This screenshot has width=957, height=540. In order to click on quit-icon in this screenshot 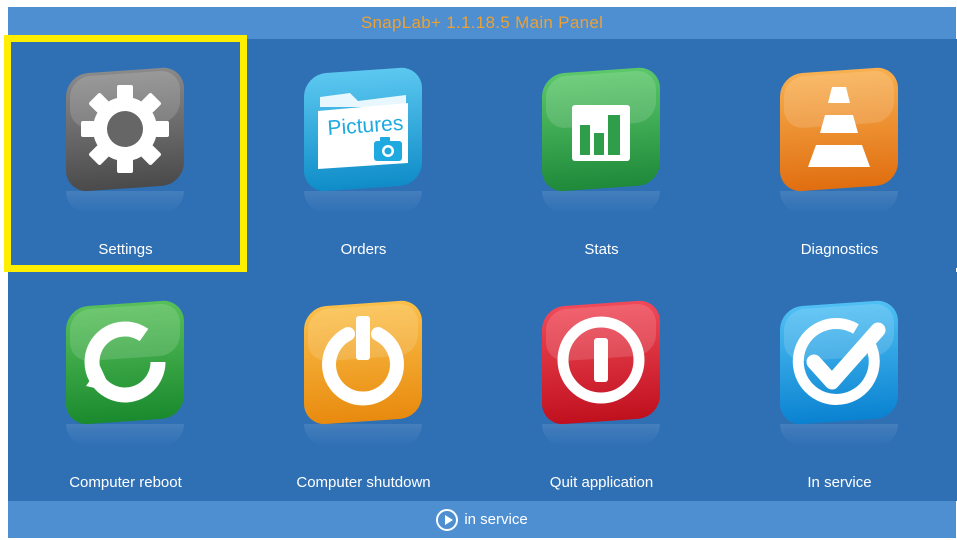, I will do `click(601, 361)`.